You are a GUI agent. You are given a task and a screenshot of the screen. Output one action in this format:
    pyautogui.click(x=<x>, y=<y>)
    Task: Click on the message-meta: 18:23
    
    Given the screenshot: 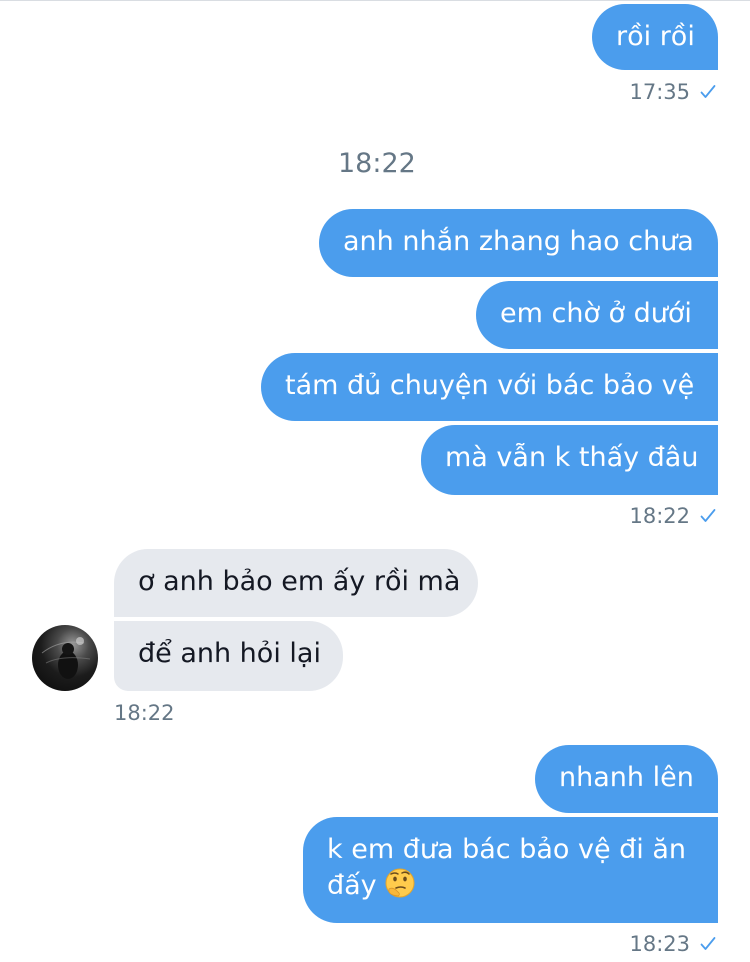 What is the action you would take?
    pyautogui.click(x=672, y=944)
    